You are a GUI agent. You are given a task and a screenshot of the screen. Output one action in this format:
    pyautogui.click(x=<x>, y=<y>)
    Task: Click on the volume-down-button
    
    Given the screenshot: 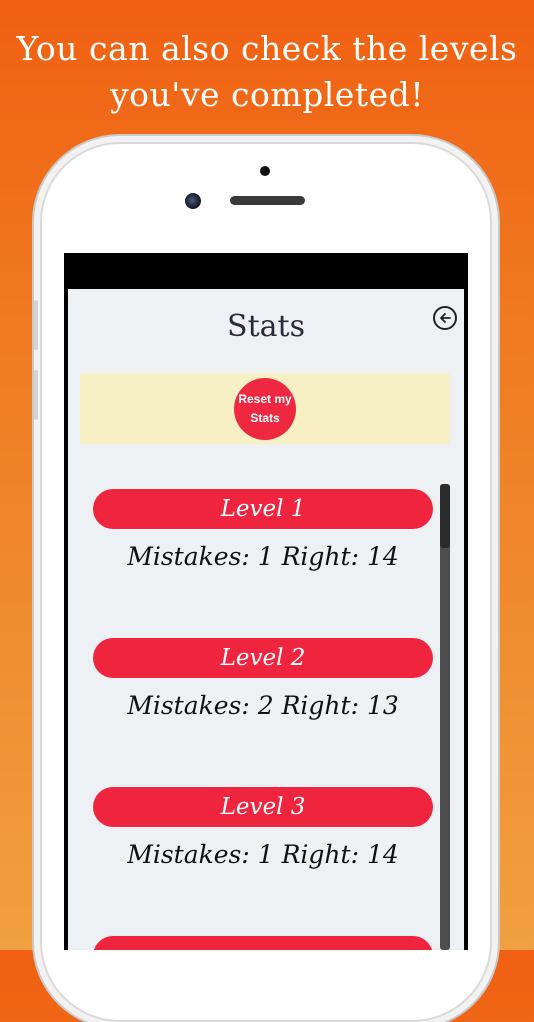 What is the action you would take?
    pyautogui.click(x=36, y=395)
    